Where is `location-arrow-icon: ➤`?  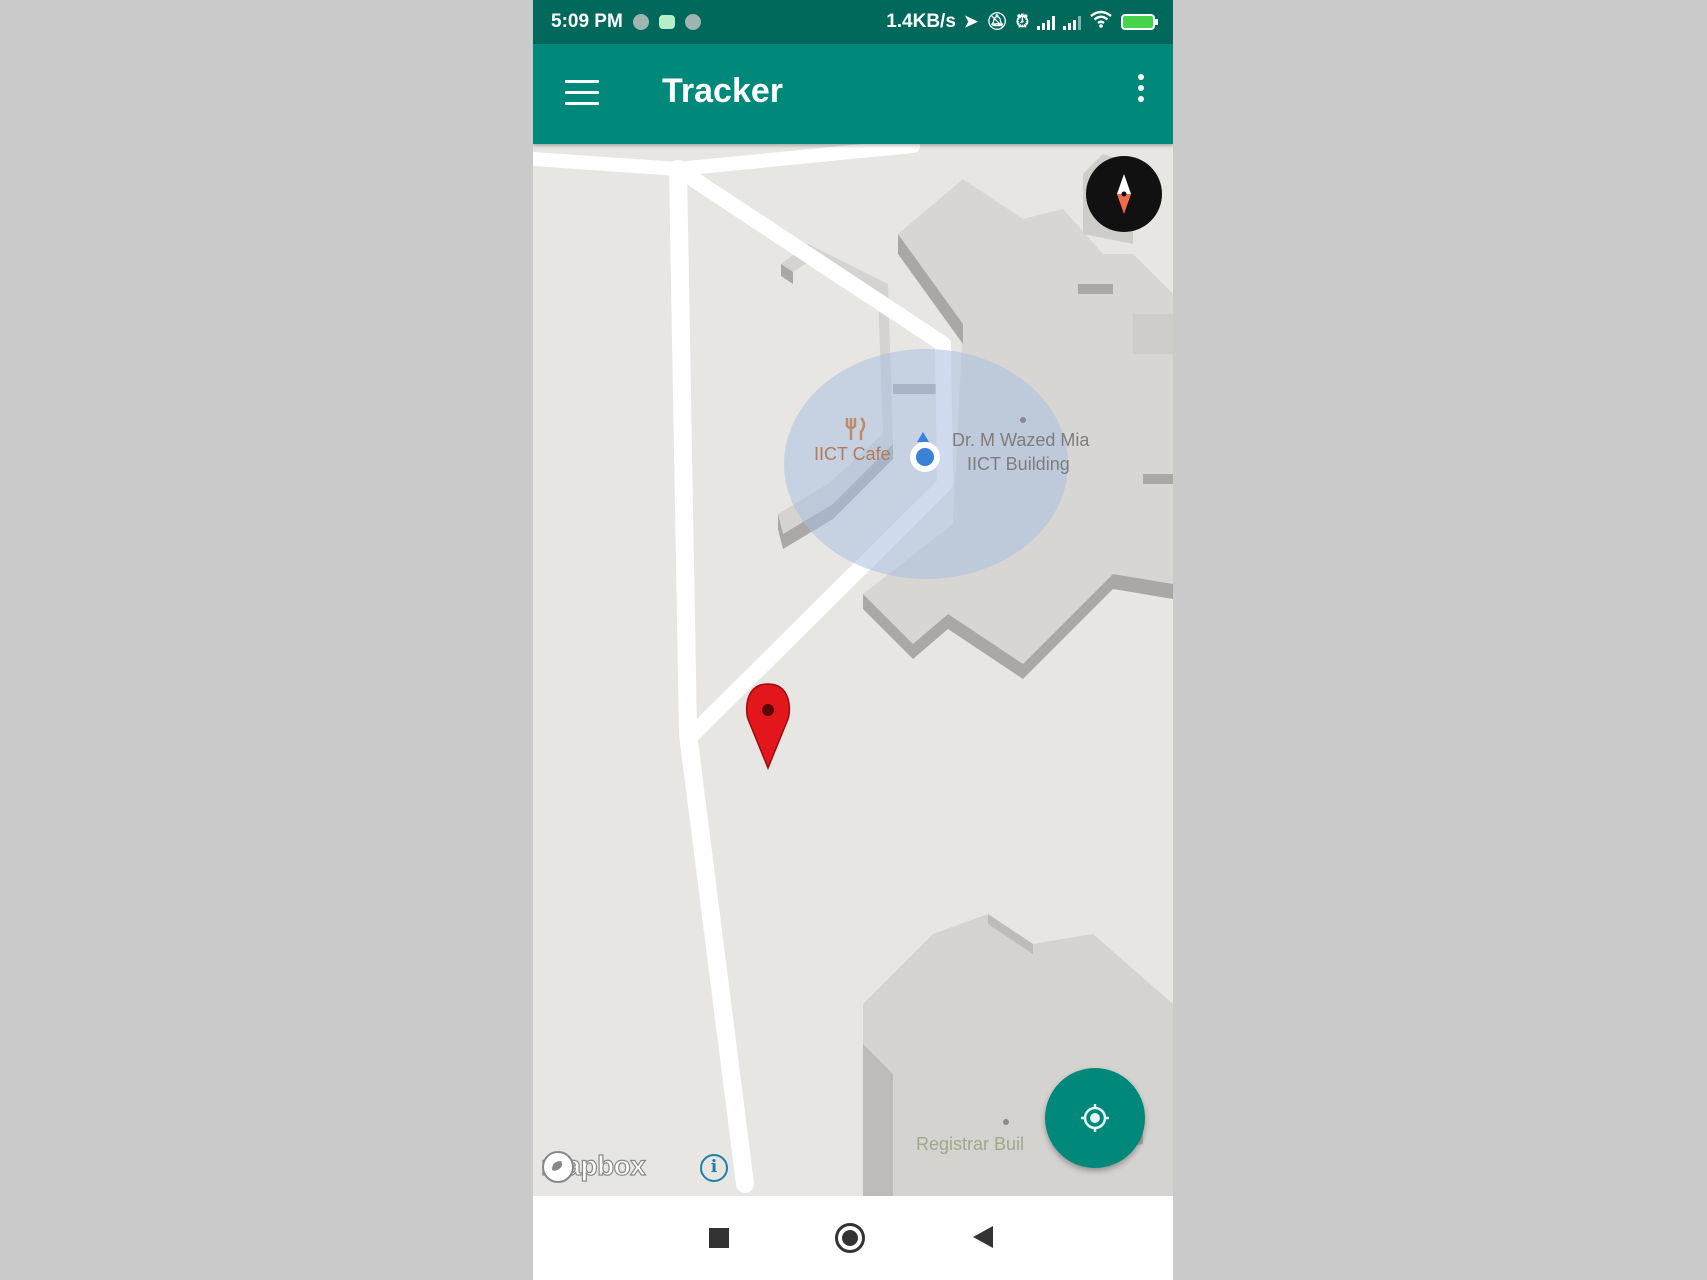
location-arrow-icon: ➤ is located at coordinates (971, 21).